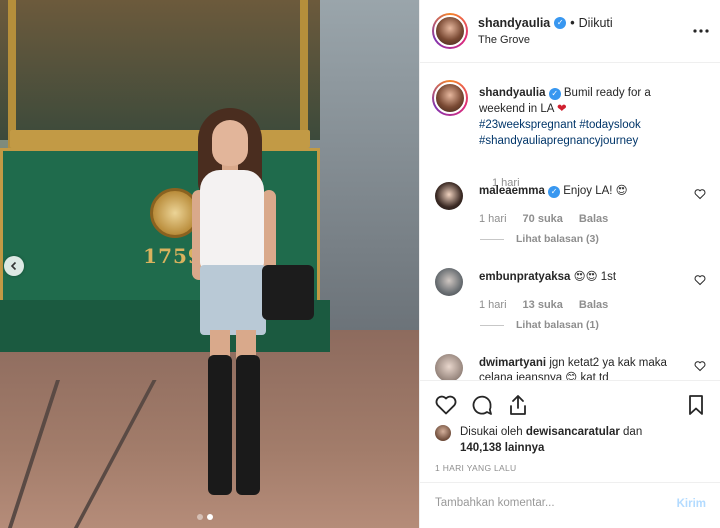  I want to click on chevron-left-icon, so click(13, 266).